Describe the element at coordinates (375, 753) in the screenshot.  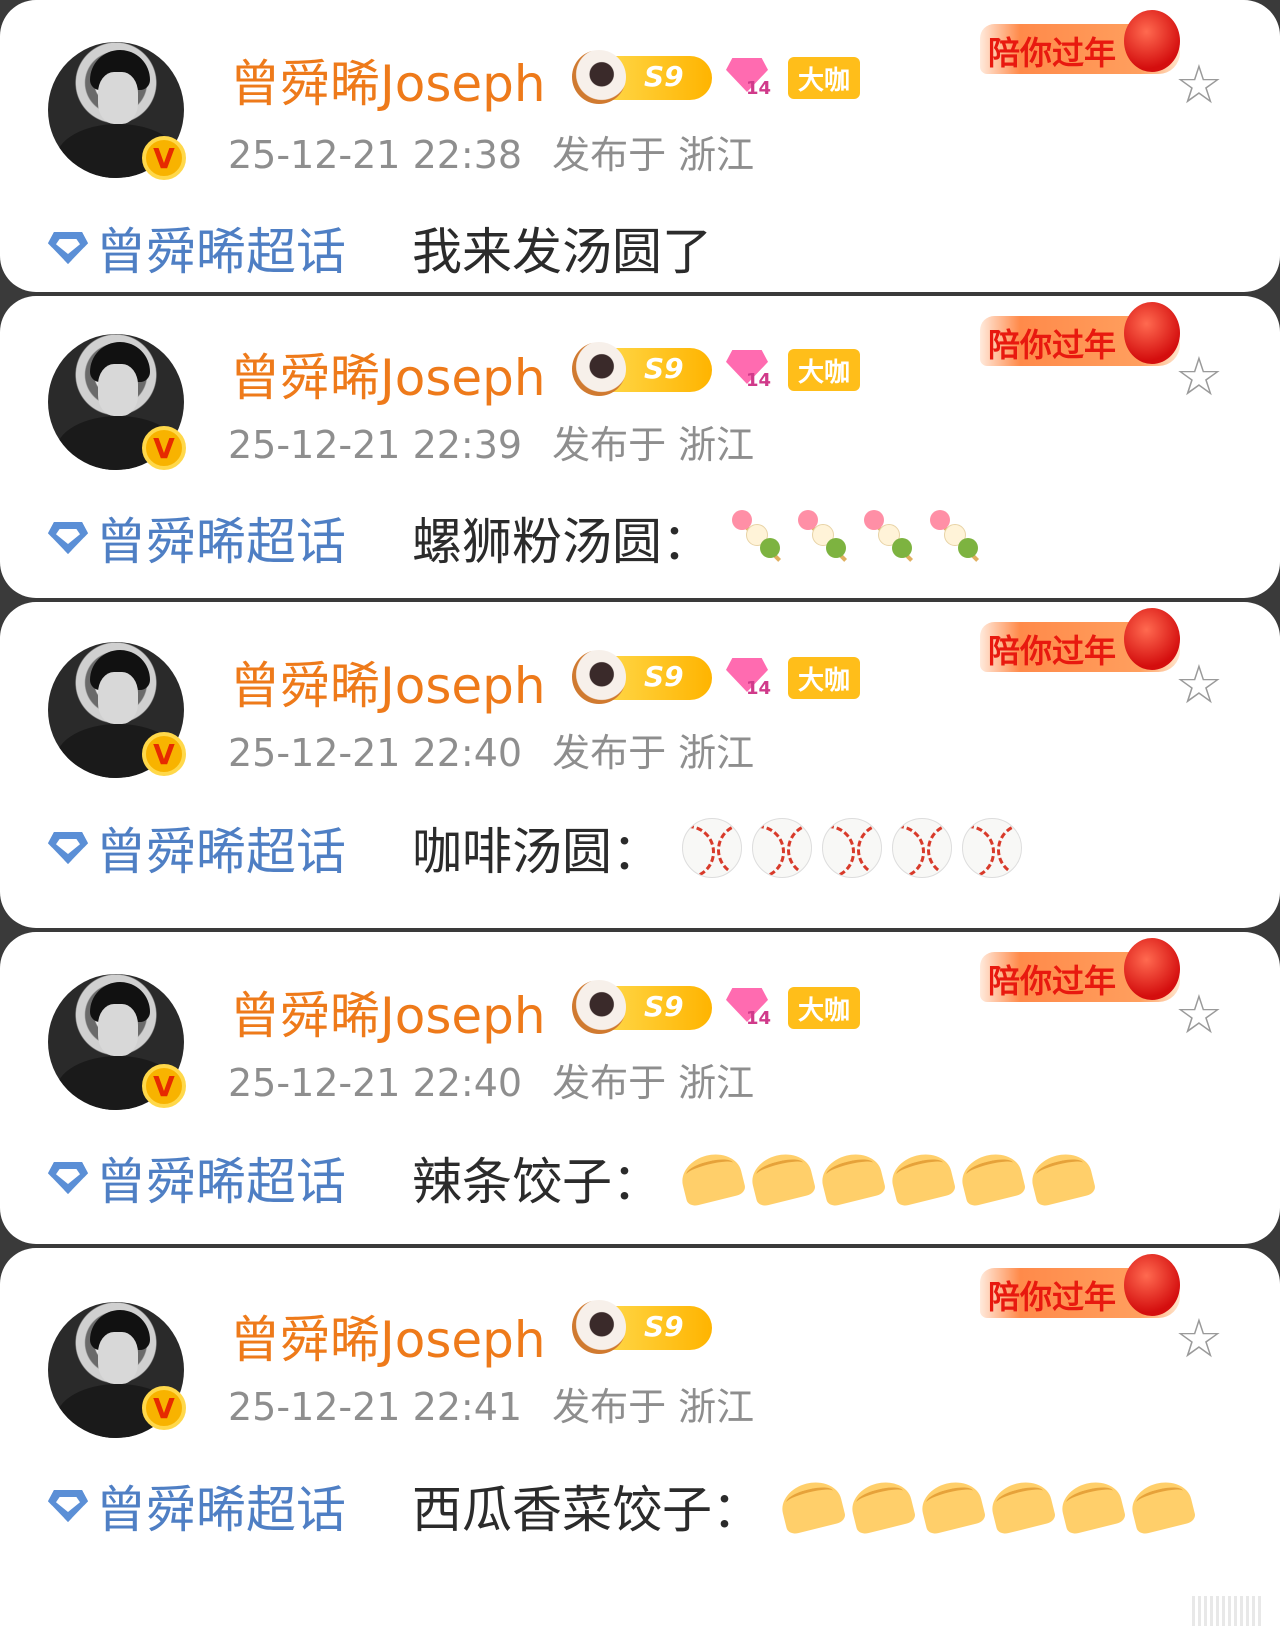
I see `timestamp: 25-12-21 22:40` at that location.